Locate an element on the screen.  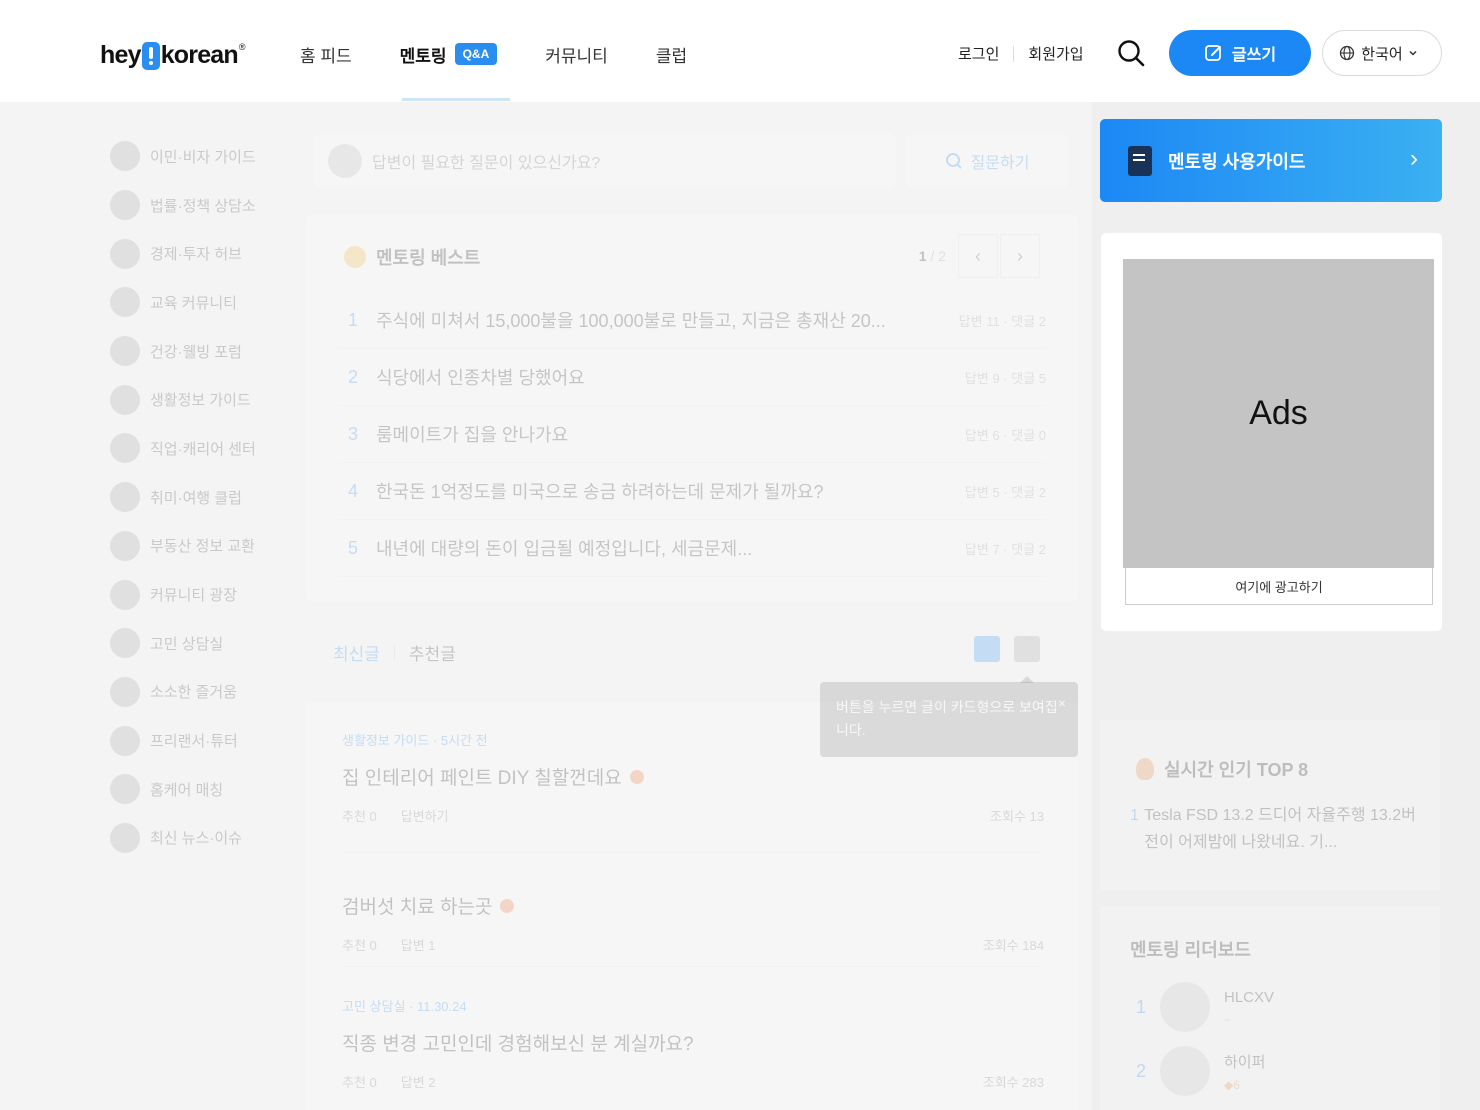
auth-divider is located at coordinates (1014, 53).